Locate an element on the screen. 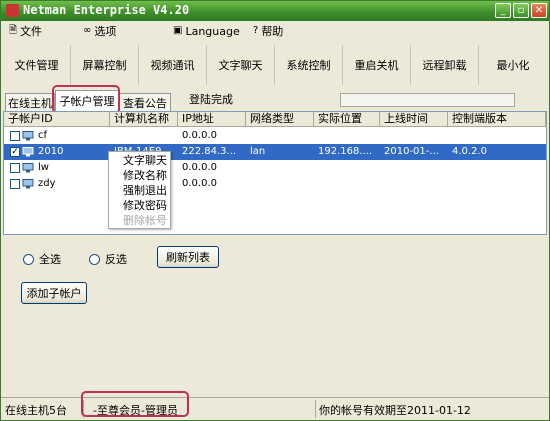 The width and height of the screenshot is (550, 421). cell-network-type: lan is located at coordinates (258, 151).